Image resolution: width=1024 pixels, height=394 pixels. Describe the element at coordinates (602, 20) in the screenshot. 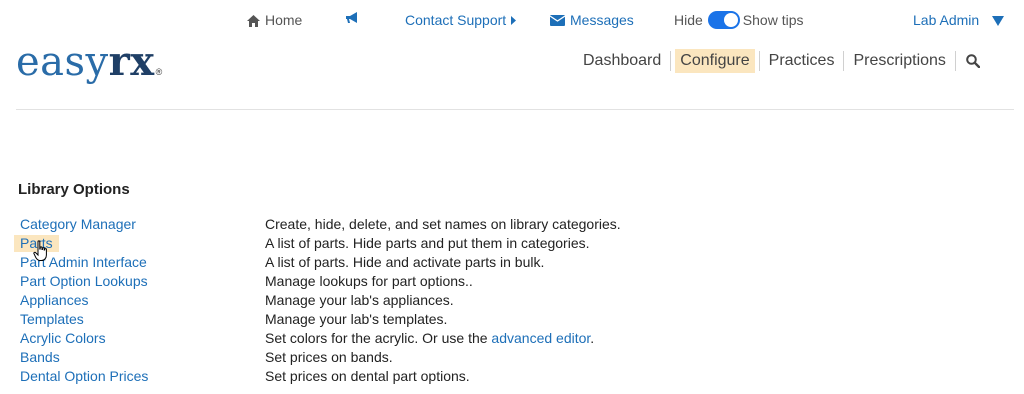

I see `messages-label: Messages` at that location.